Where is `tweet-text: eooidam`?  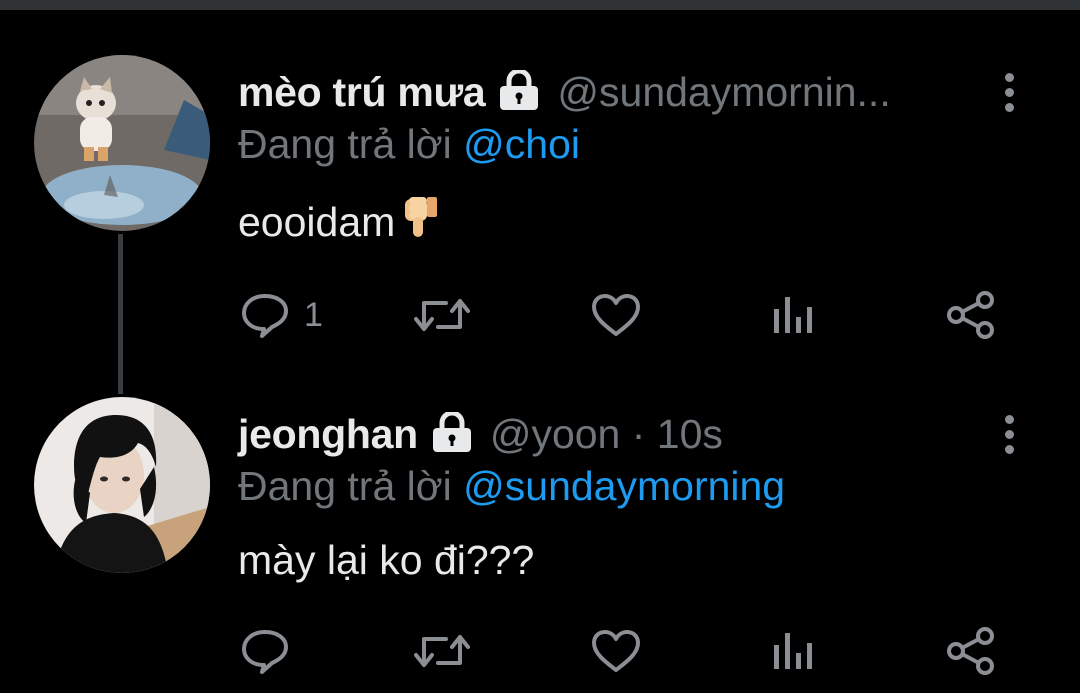
tweet-text: eooidam is located at coordinates (338, 222).